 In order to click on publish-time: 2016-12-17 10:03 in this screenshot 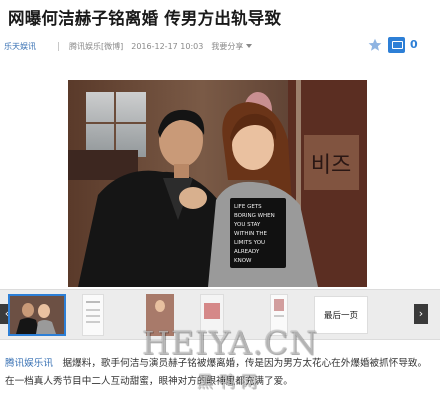, I will do `click(167, 46)`.